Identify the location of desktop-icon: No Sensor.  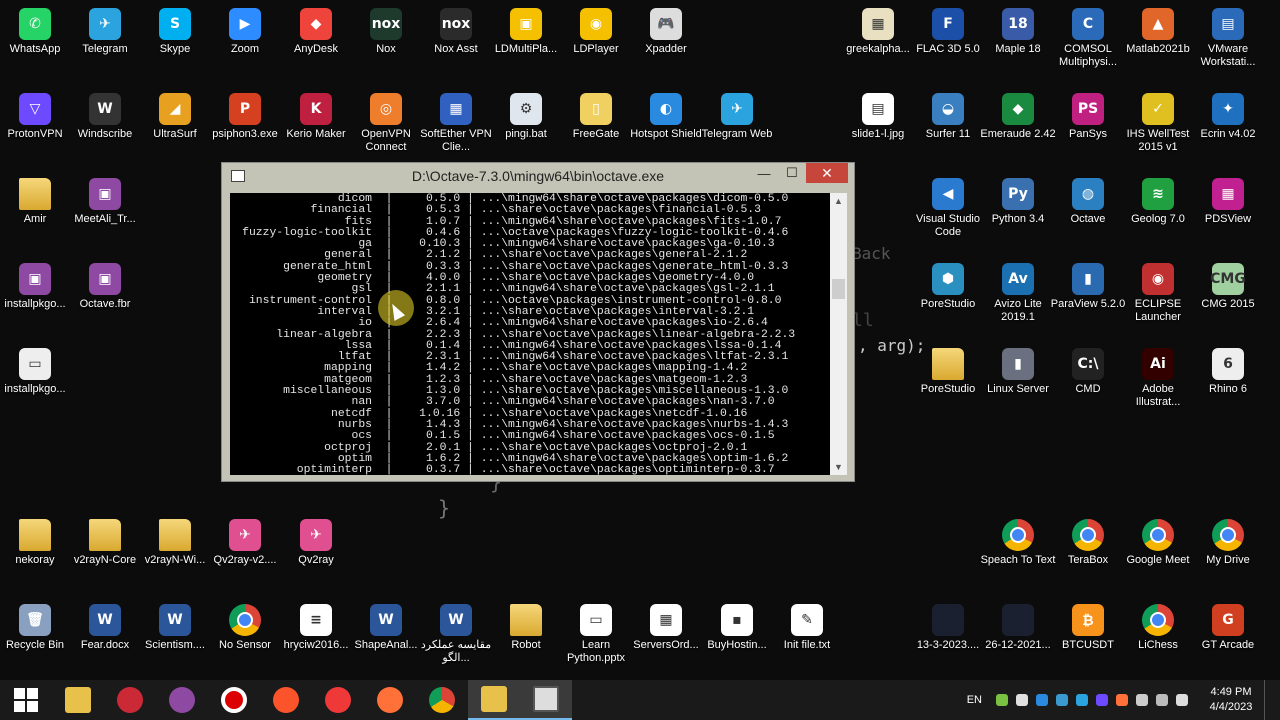
(245, 628).